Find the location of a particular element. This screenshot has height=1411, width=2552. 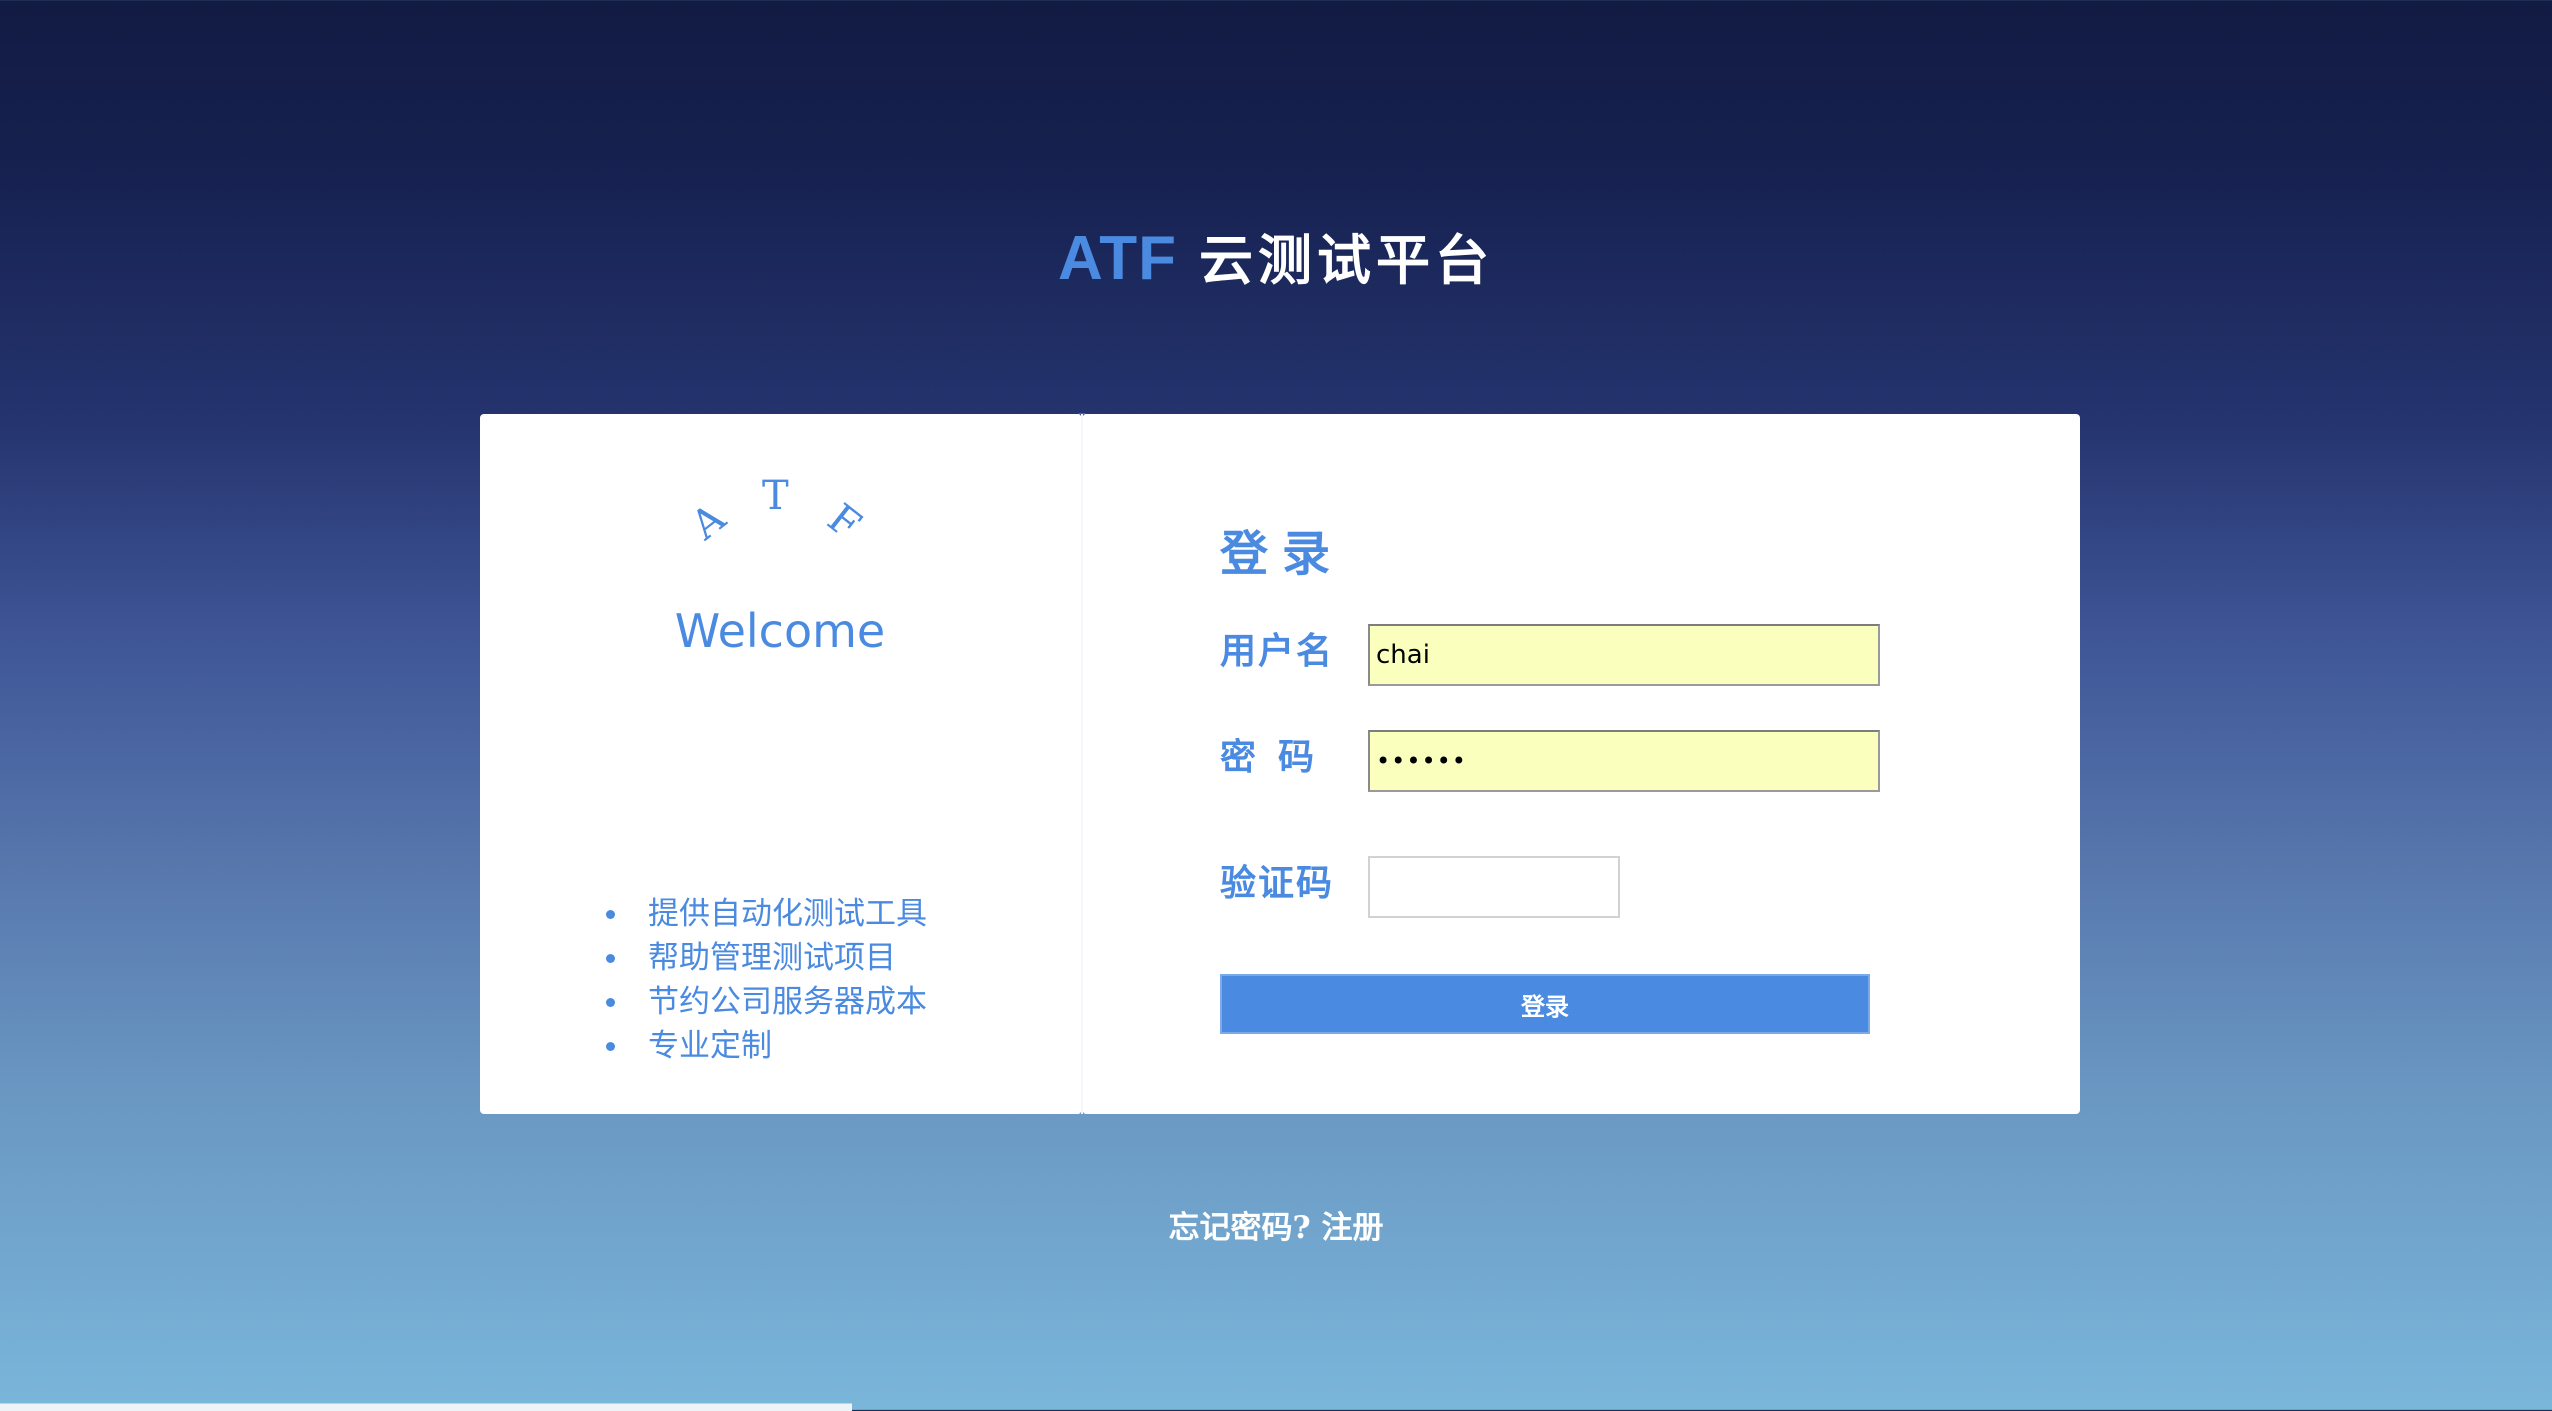

feature-label: 节约公司服务器成本 is located at coordinates (787, 1002).